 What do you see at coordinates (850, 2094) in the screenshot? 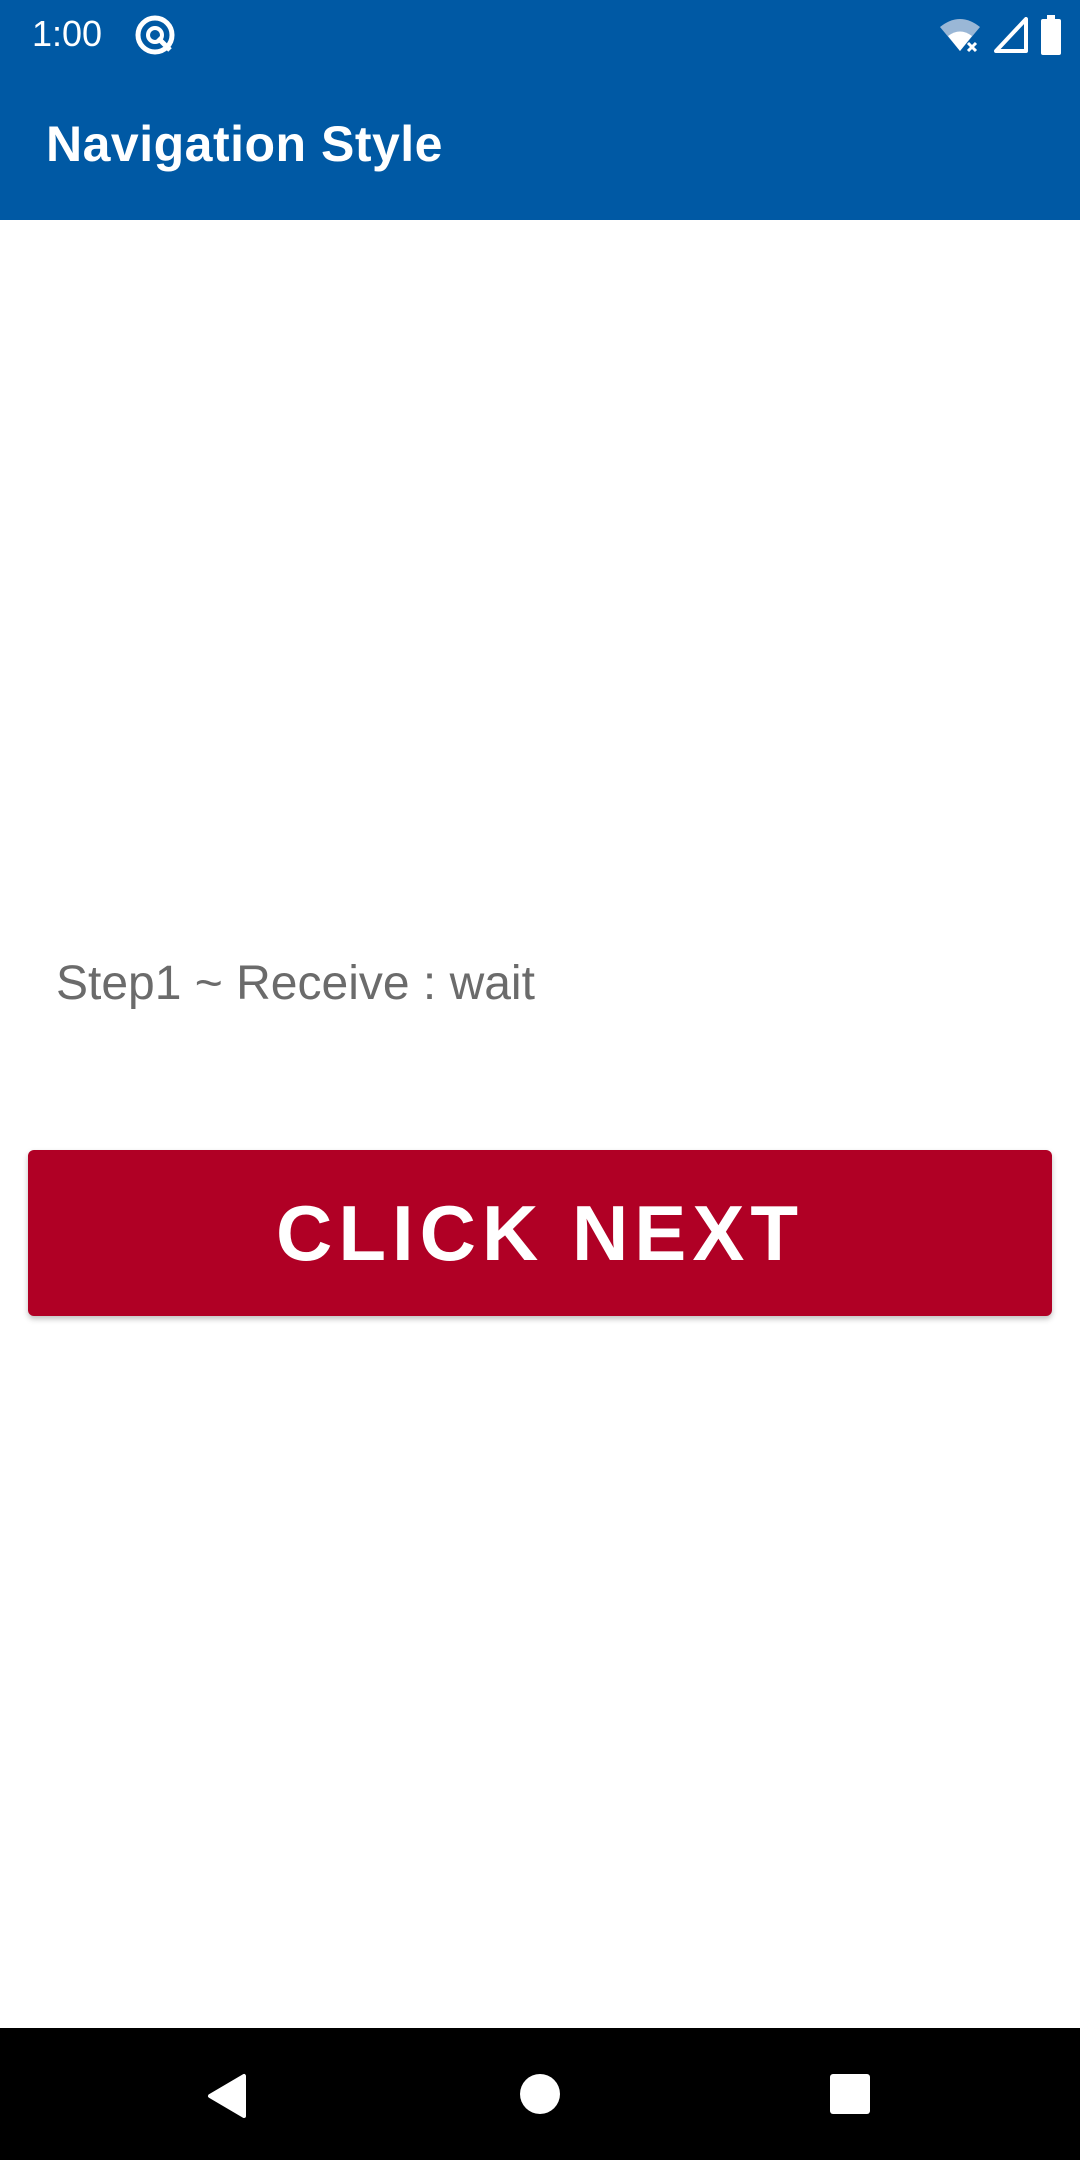
I see `recents-icon` at bounding box center [850, 2094].